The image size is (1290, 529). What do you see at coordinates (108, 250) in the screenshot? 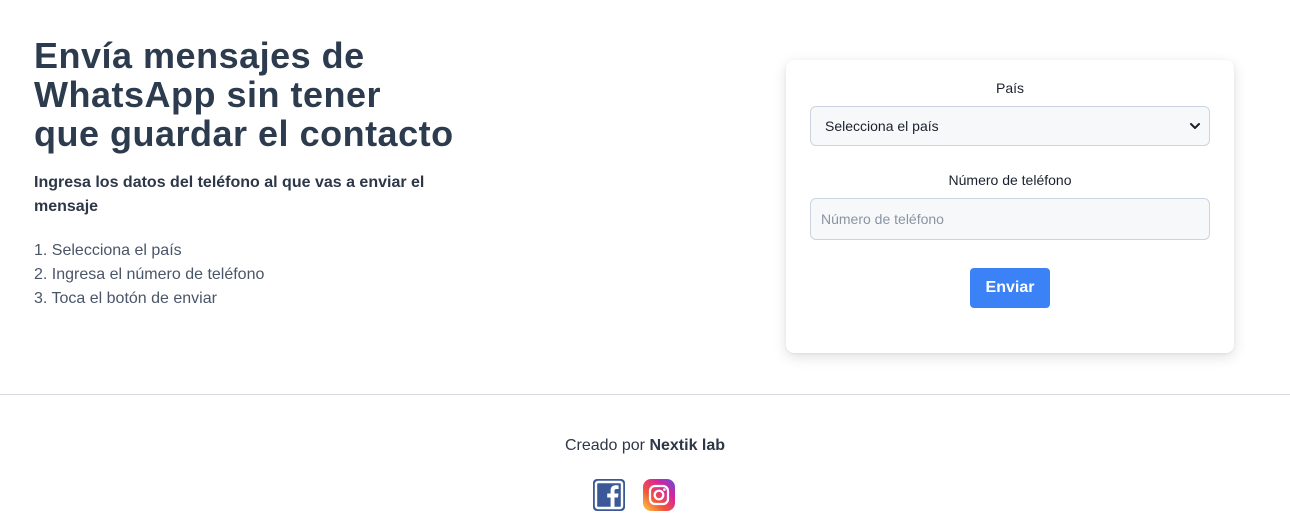
I see `step-item: 1. Selecciona el país` at bounding box center [108, 250].